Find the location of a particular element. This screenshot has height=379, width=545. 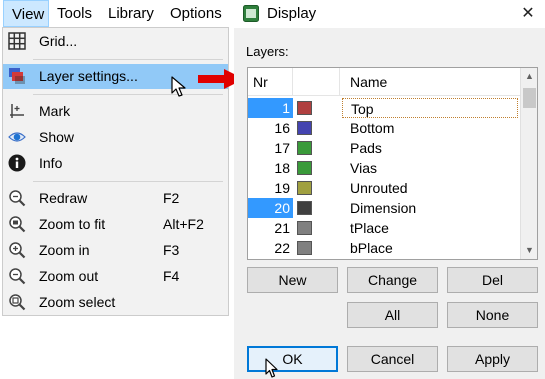

scrollbar-thumb is located at coordinates (529, 98).